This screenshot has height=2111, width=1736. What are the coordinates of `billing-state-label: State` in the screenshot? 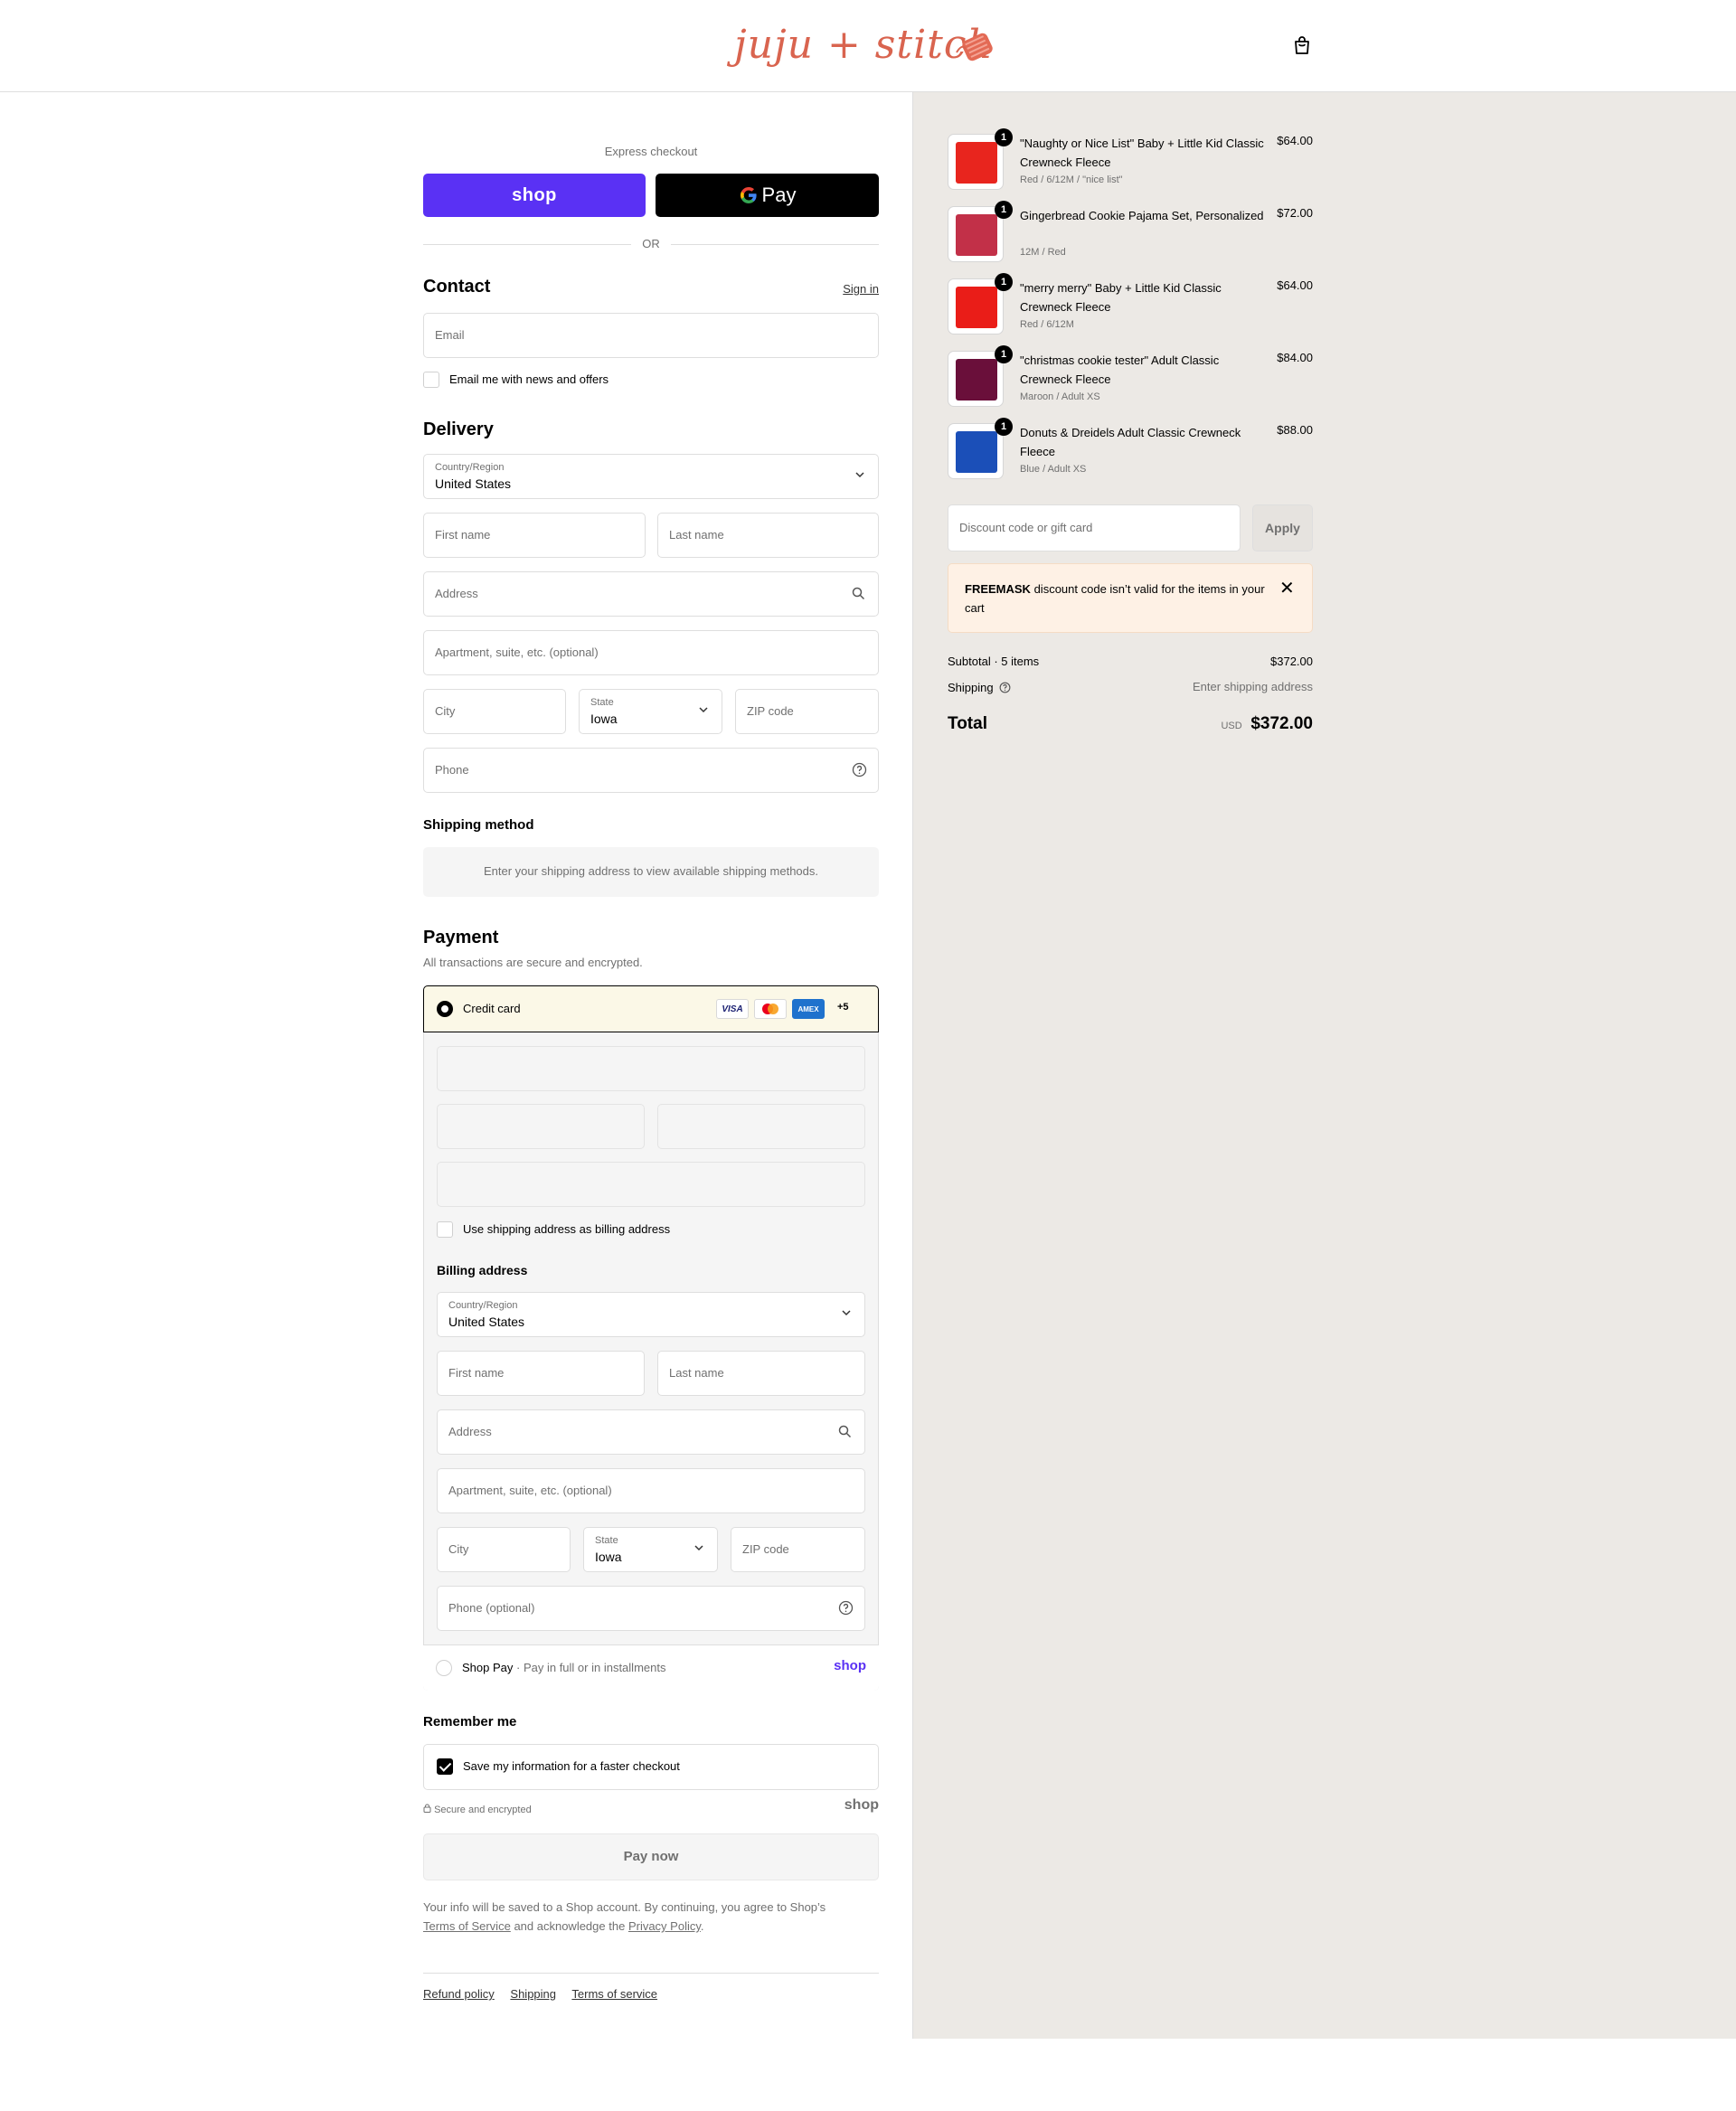 It's located at (606, 1541).